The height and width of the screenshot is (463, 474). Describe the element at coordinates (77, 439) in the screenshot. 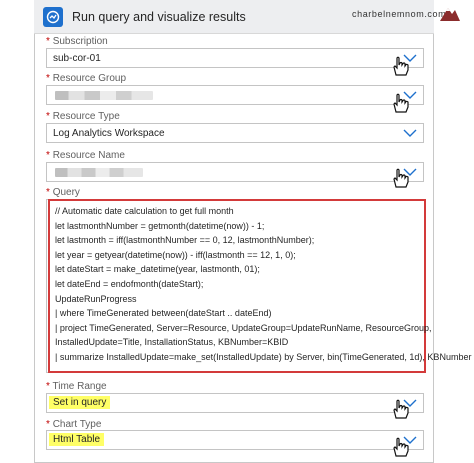

I see `chart-type-value: Html Table` at that location.